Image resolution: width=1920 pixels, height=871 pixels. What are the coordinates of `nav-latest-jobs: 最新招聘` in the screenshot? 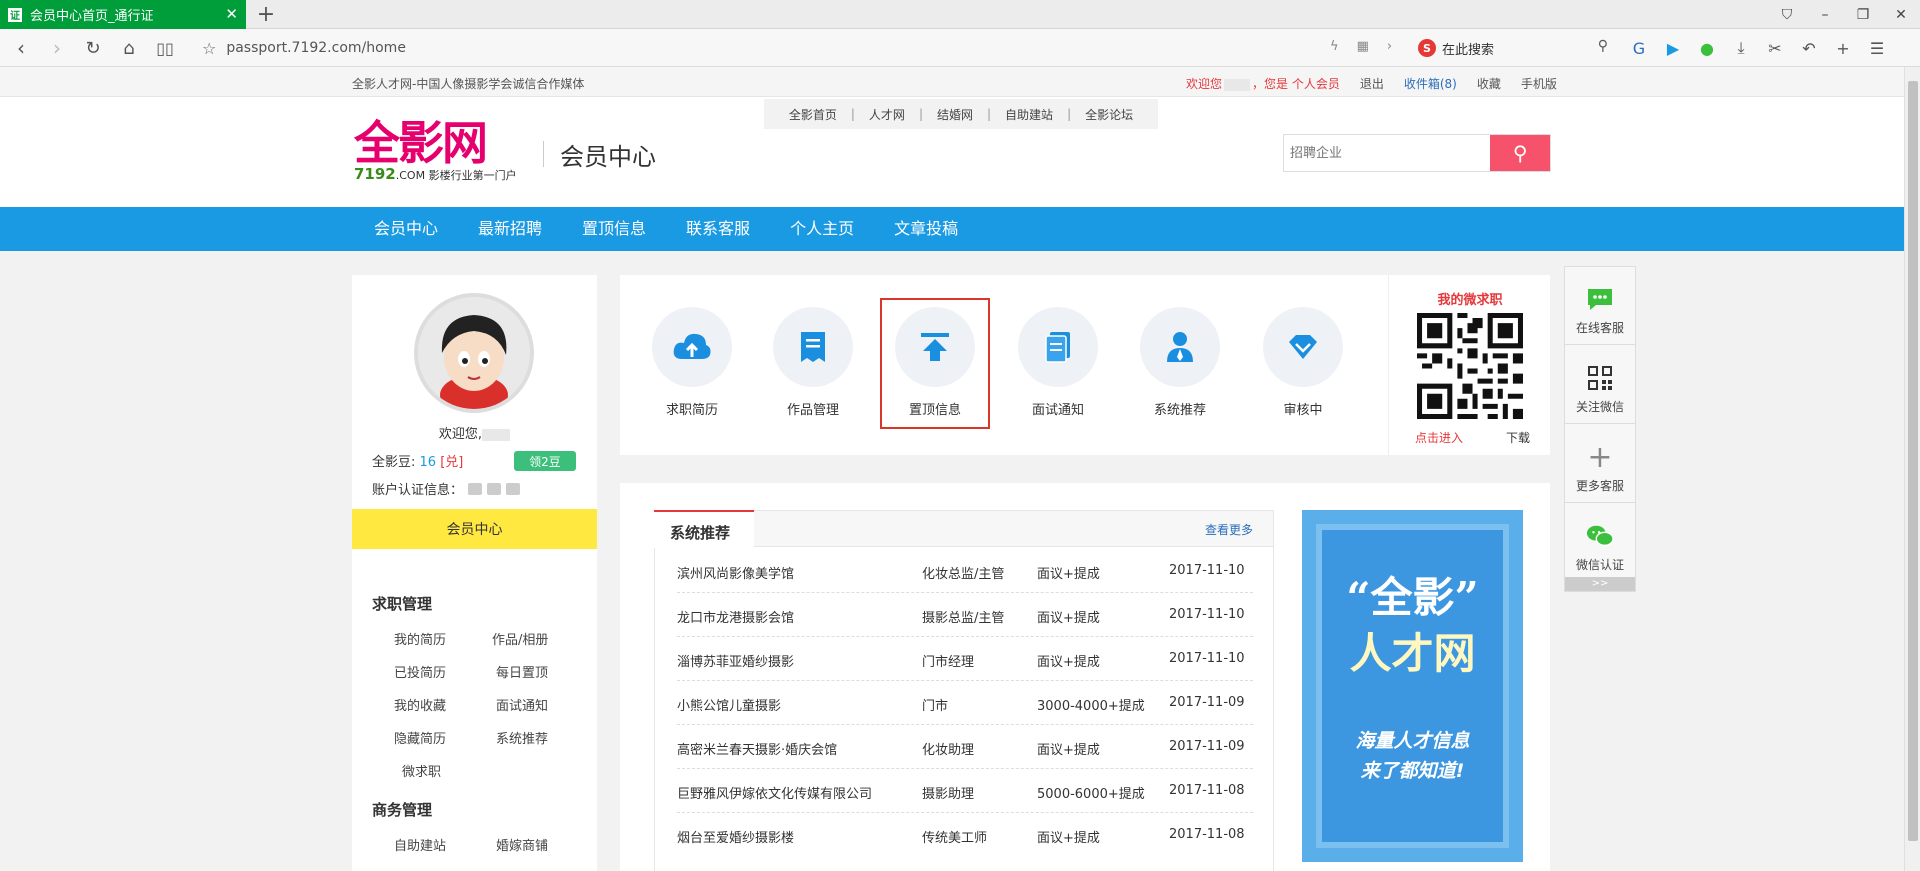 It's located at (510, 229).